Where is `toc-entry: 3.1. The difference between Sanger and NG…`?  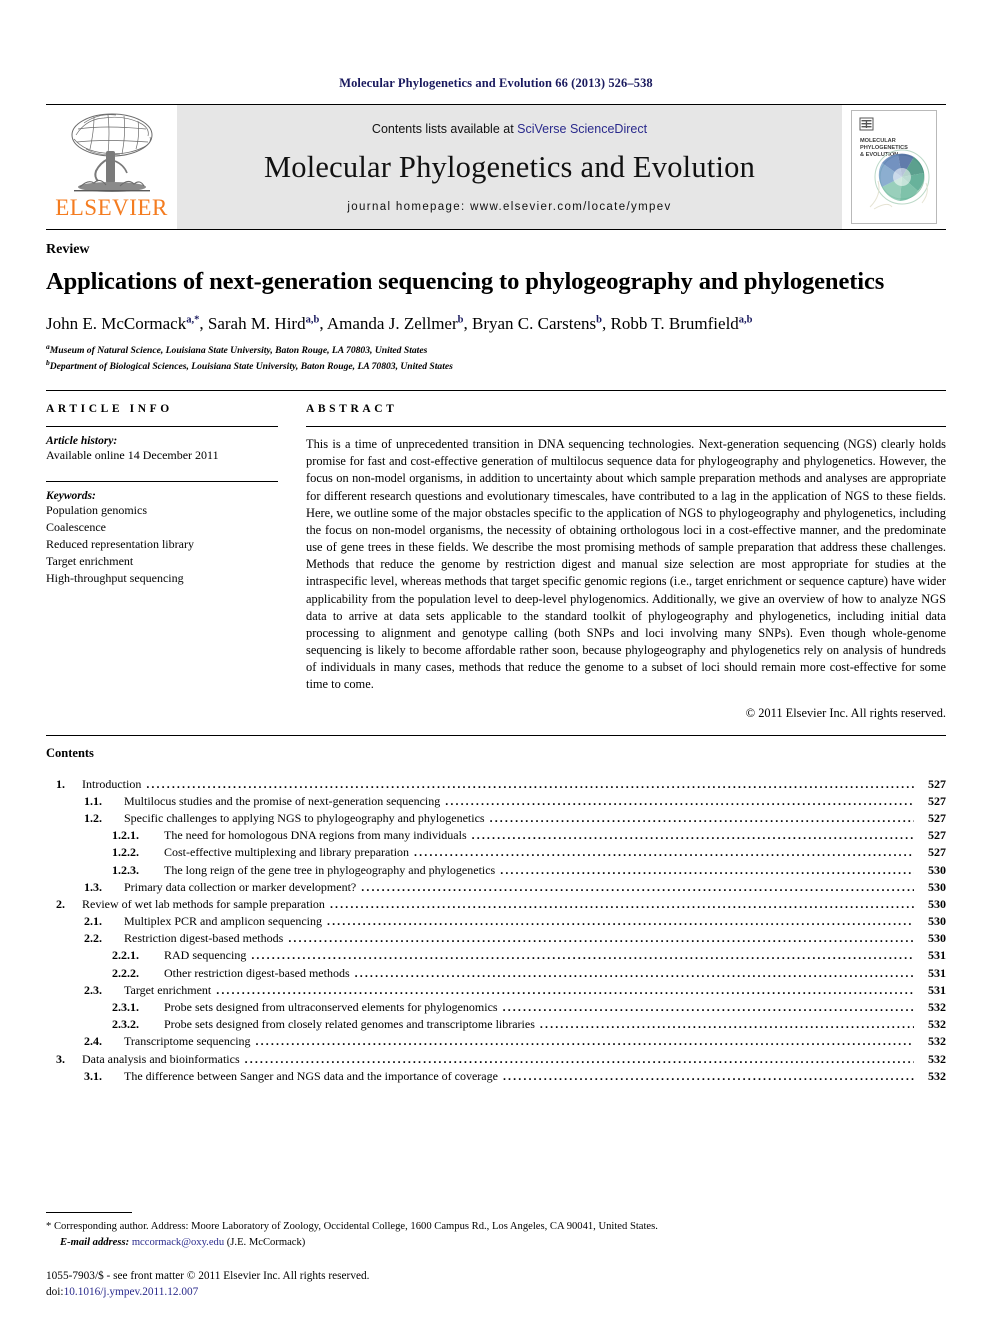
toc-entry: 3.1. The difference between Sanger and NG… is located at coordinates (496, 1075).